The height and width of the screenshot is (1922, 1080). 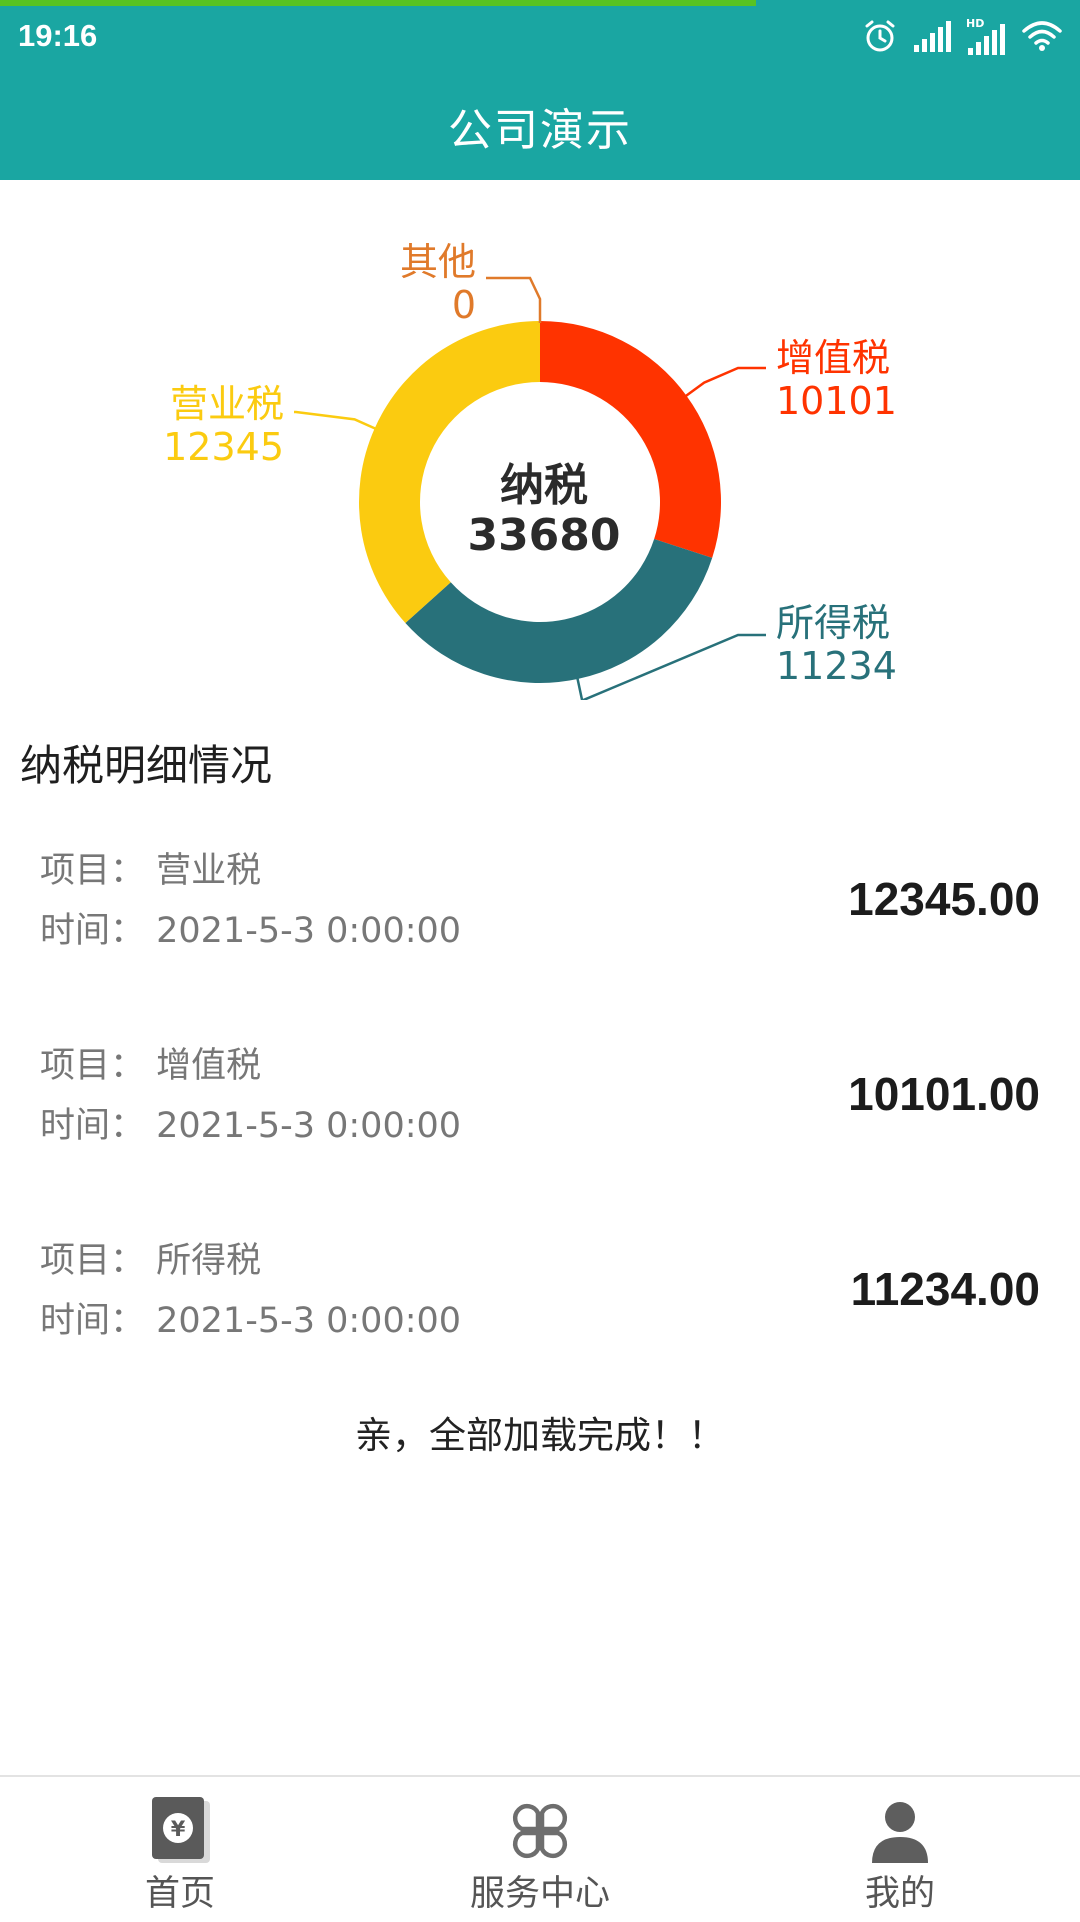 I want to click on item-amount: 10101.00, so click(x=944, y=1094).